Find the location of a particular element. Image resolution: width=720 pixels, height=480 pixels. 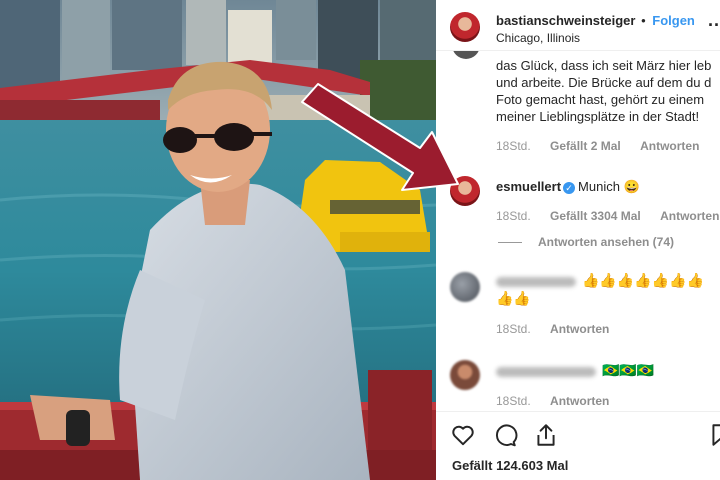

comment-text: 👍👍 is located at coordinates (513, 298).